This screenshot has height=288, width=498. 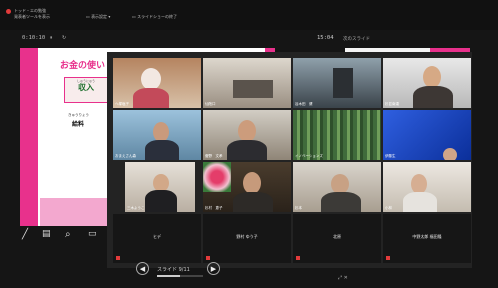 I want to click on reset-icon: ↻, so click(x=64, y=38).